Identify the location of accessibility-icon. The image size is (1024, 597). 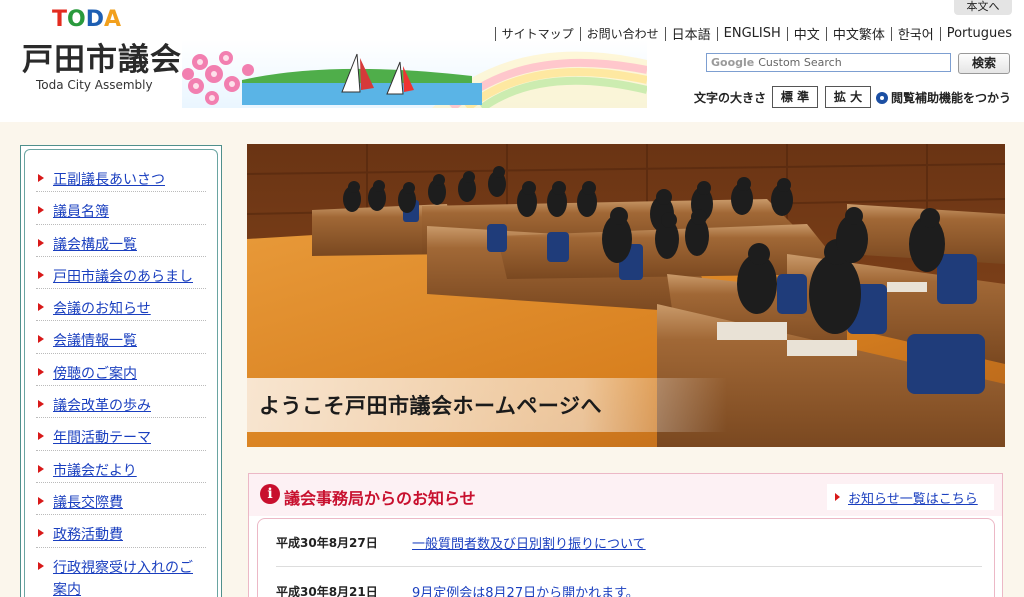
(882, 97).